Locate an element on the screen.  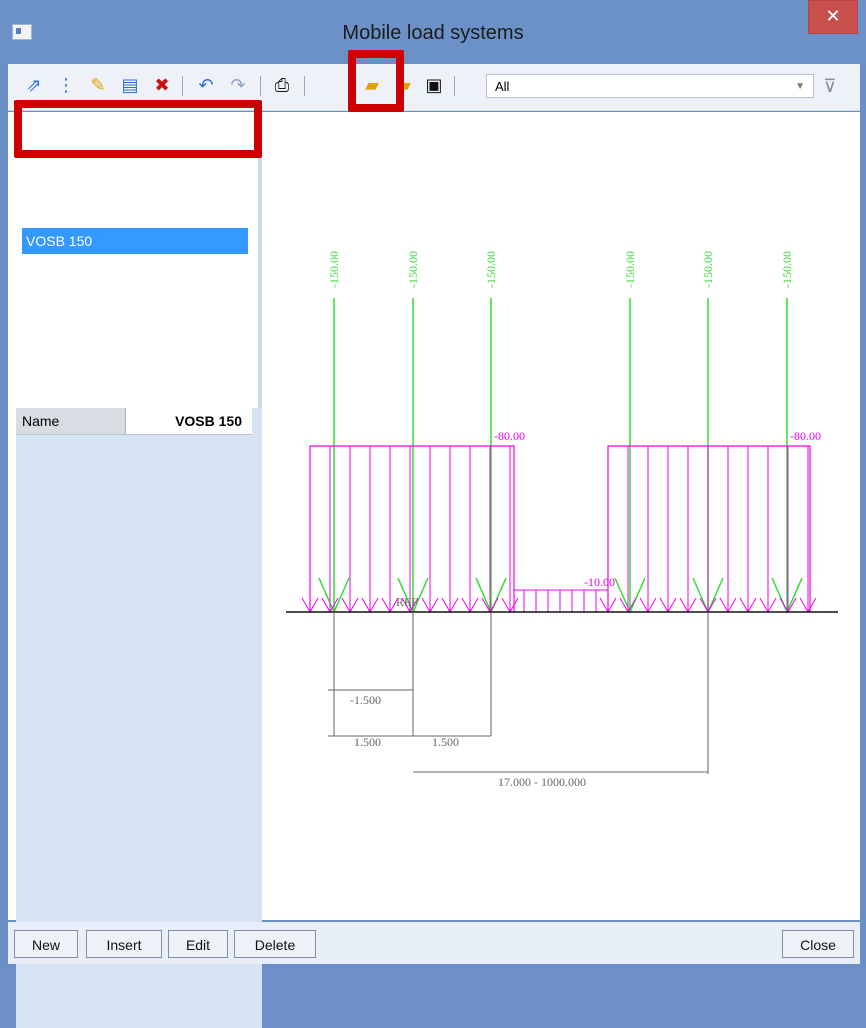
ref-label: REF is located at coordinates (407, 602).